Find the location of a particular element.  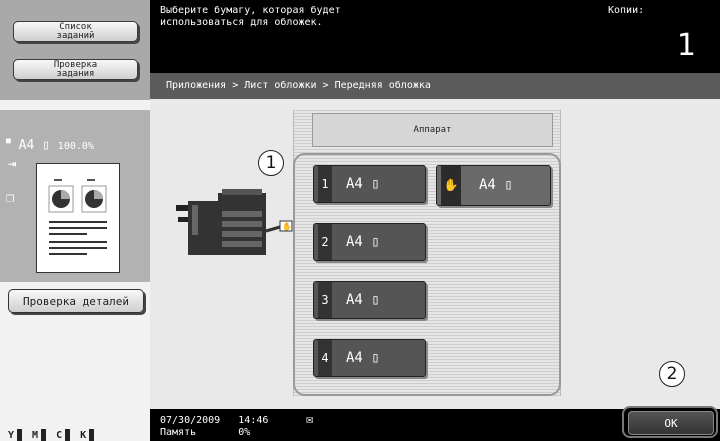

portrait-icon: ▯ is located at coordinates (46, 145).